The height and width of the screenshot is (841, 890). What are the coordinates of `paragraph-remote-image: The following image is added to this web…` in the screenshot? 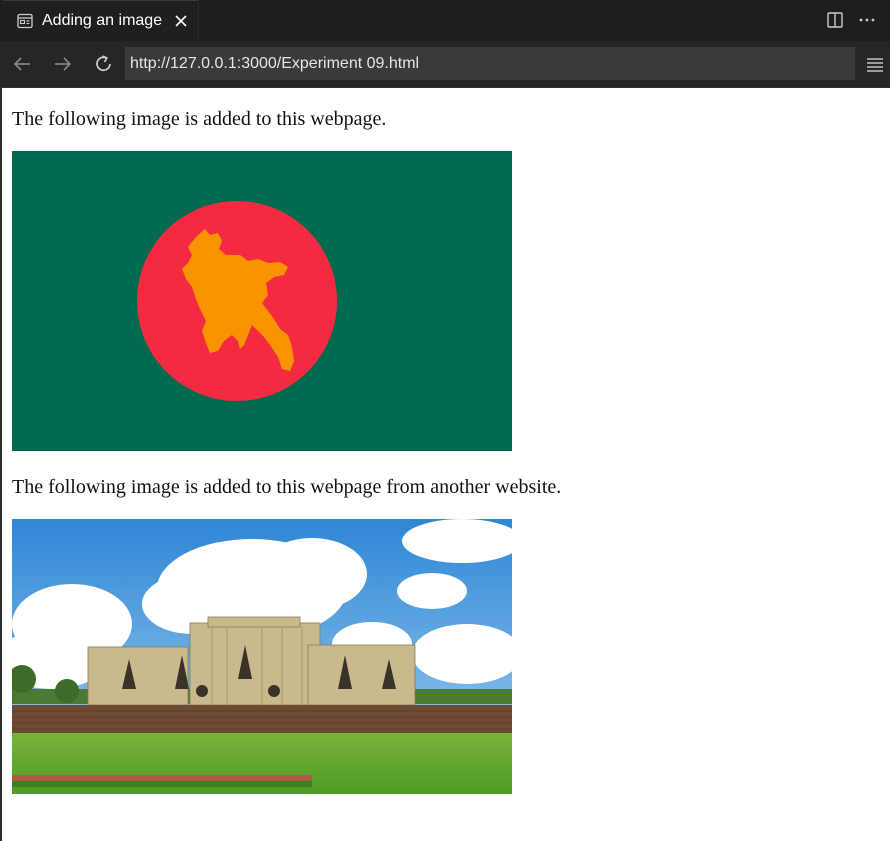 It's located at (287, 487).